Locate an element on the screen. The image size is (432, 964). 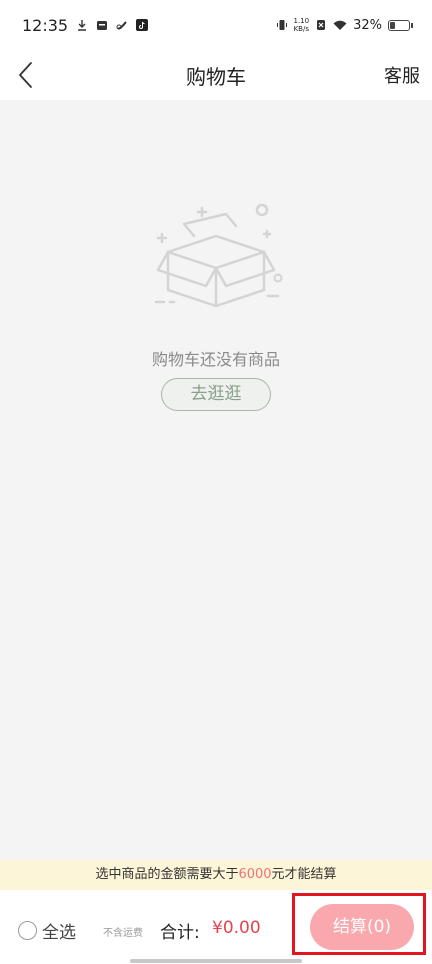
notice-suffix: 元才能结算 is located at coordinates (304, 874).